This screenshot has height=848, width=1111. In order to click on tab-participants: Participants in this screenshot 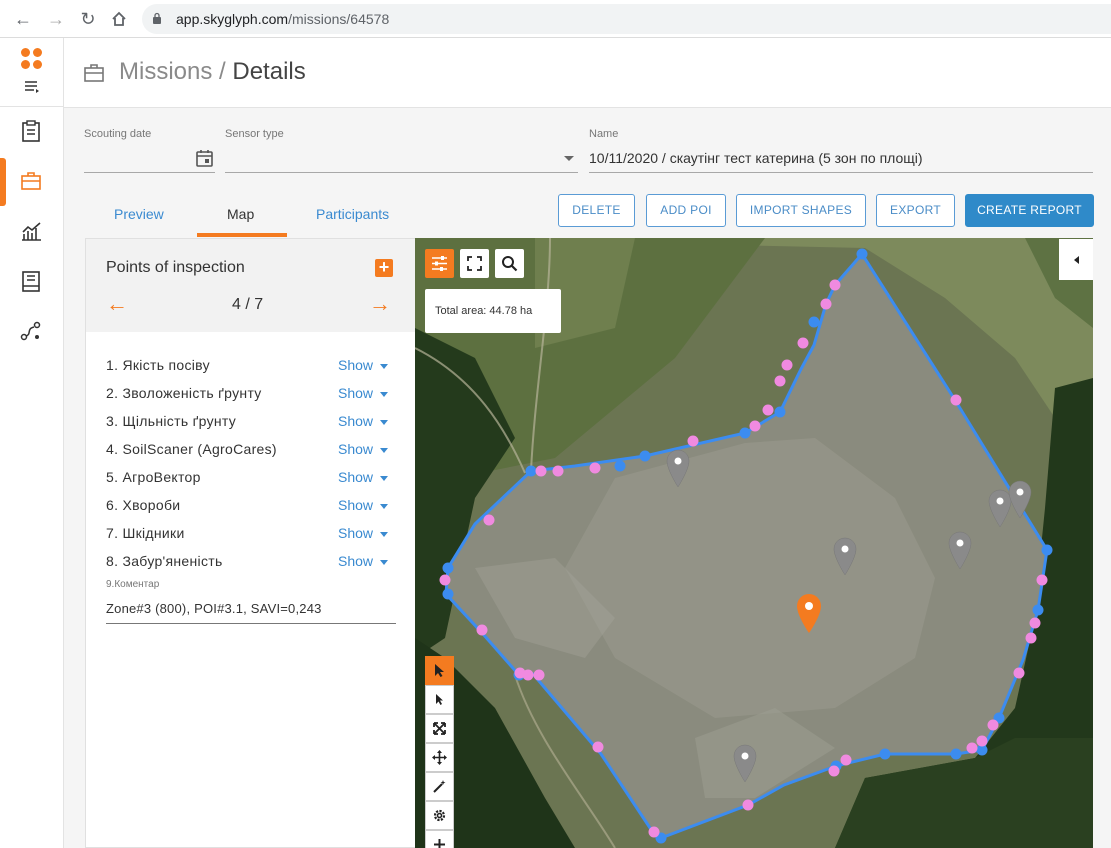, I will do `click(352, 214)`.